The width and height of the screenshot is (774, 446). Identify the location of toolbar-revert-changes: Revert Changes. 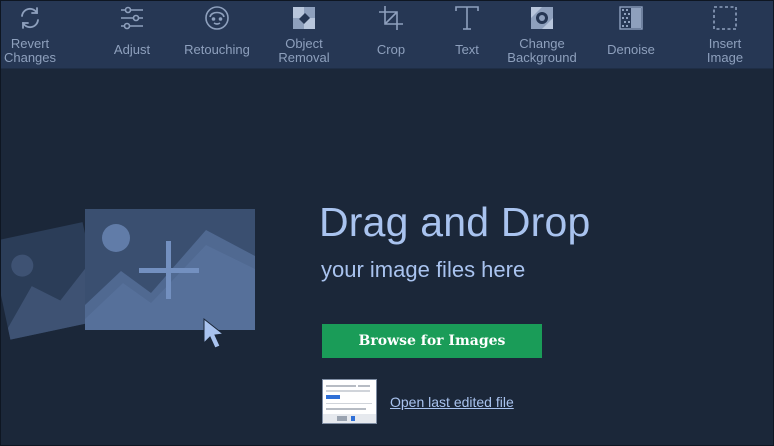
(30, 35).